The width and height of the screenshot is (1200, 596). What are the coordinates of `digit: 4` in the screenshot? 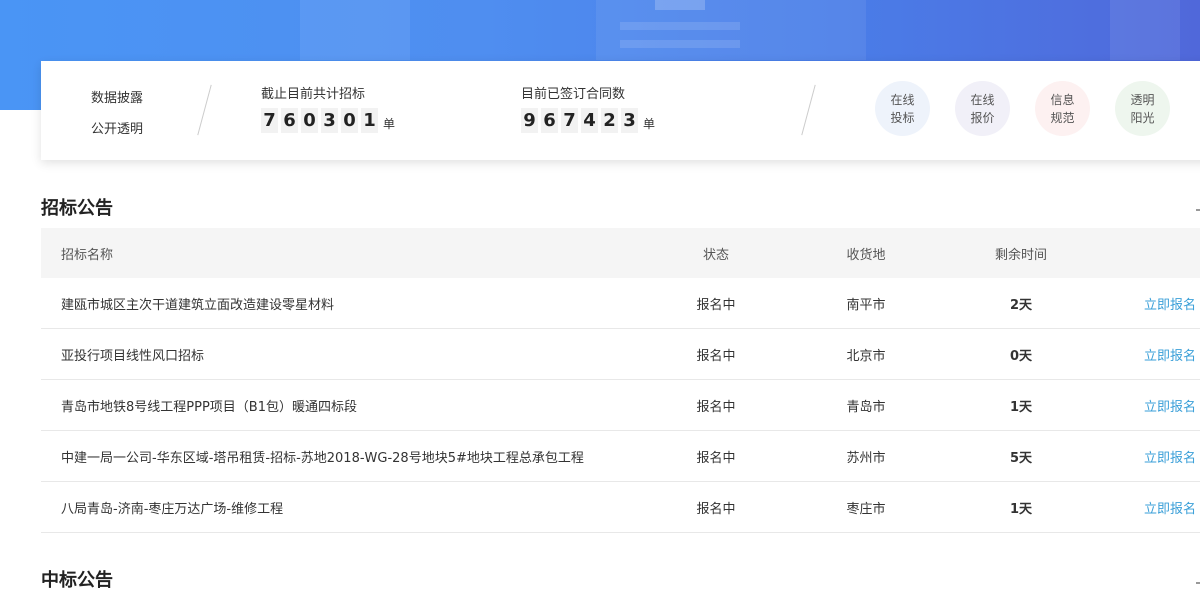 It's located at (589, 120).